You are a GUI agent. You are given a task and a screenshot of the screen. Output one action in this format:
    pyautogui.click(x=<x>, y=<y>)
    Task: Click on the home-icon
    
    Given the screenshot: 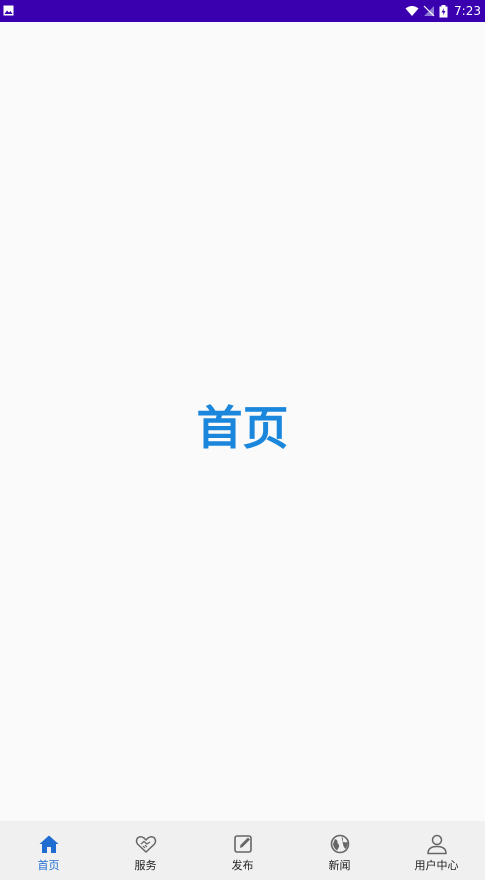 What is the action you would take?
    pyautogui.click(x=48, y=844)
    